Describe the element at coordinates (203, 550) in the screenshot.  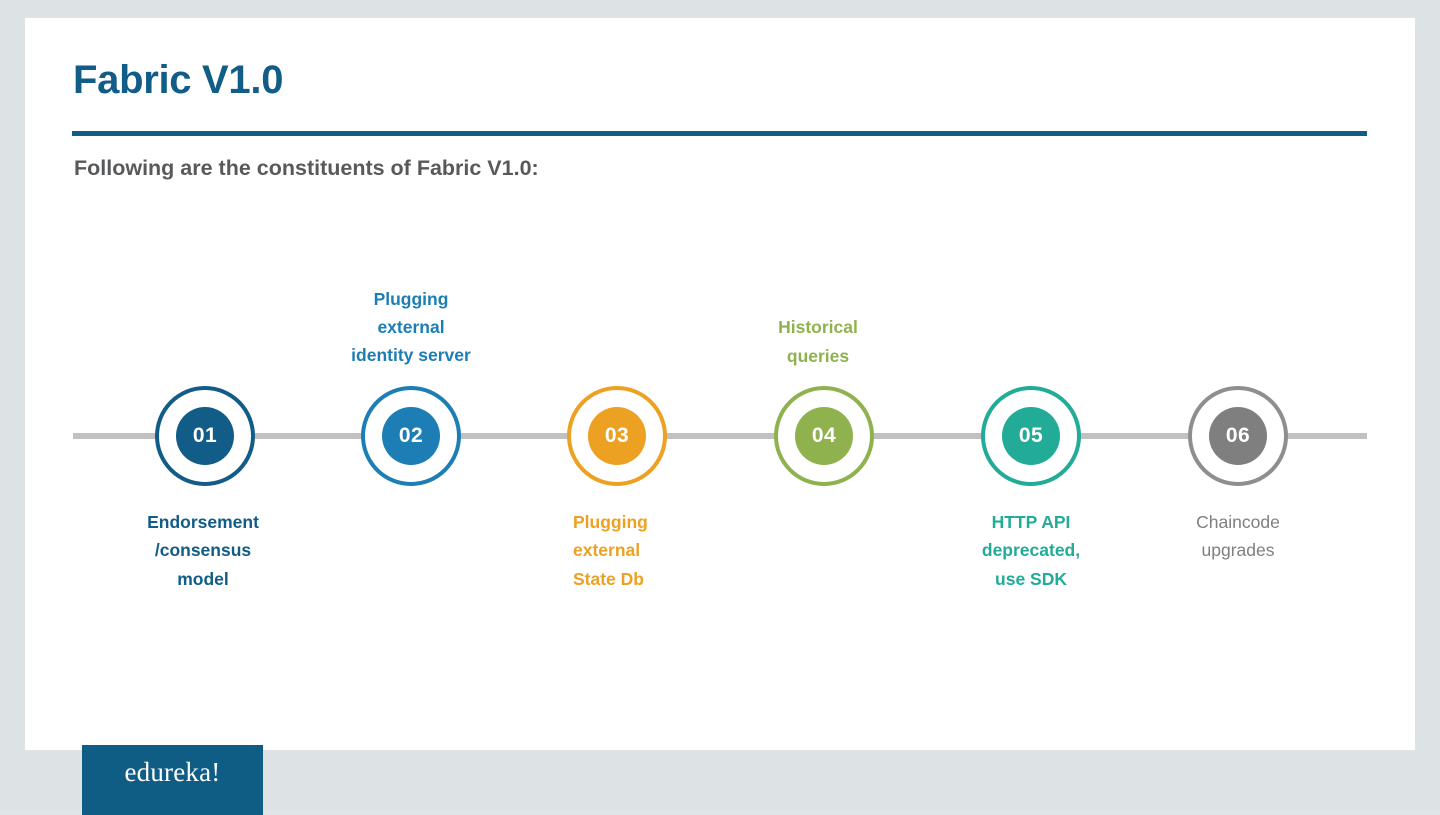
I see `timeline-caption-01: Endorsement /consensus model` at that location.